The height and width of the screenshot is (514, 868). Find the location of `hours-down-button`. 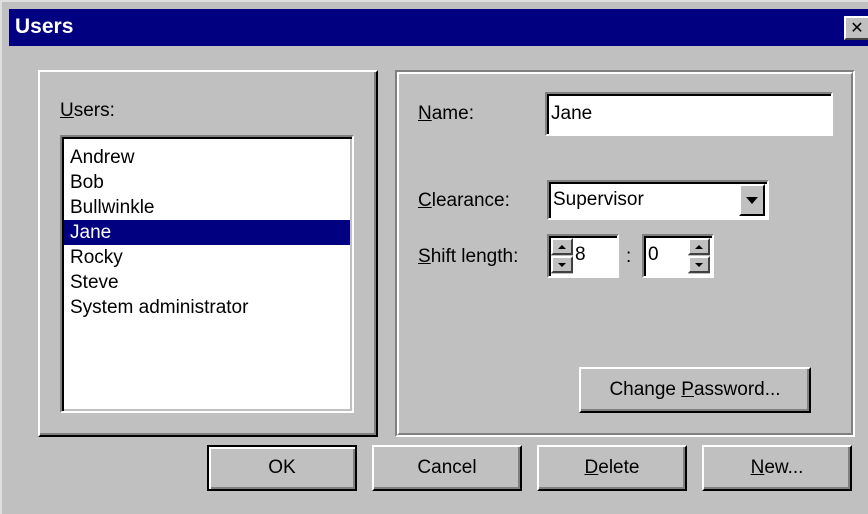

hours-down-button is located at coordinates (562, 264).